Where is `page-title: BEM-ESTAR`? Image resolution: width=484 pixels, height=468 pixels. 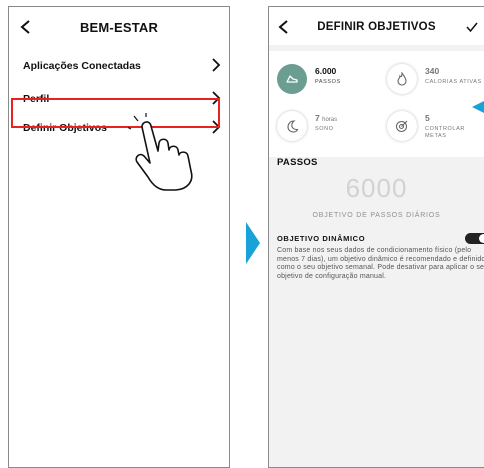
page-title: BEM-ESTAR is located at coordinates (119, 27).